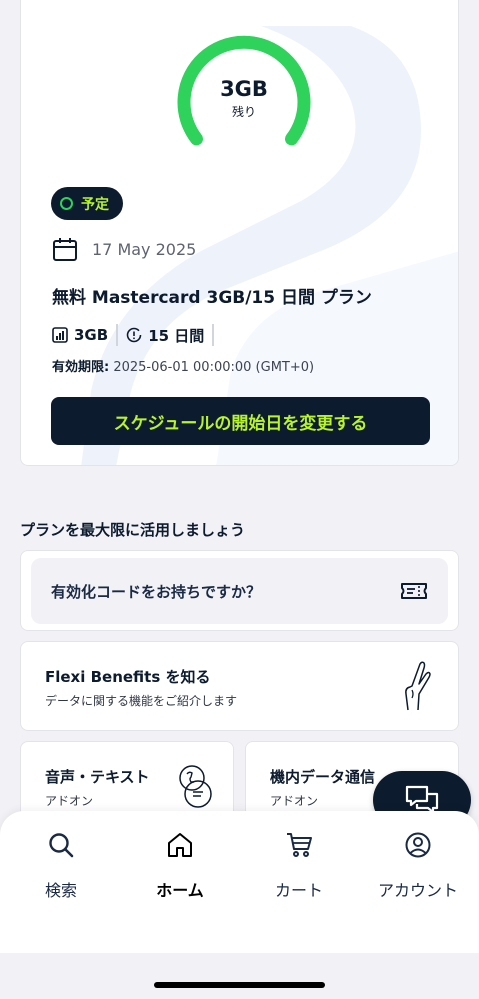 Image resolution: width=479 pixels, height=999 pixels. Describe the element at coordinates (239, 985) in the screenshot. I see `home-indicator` at that location.